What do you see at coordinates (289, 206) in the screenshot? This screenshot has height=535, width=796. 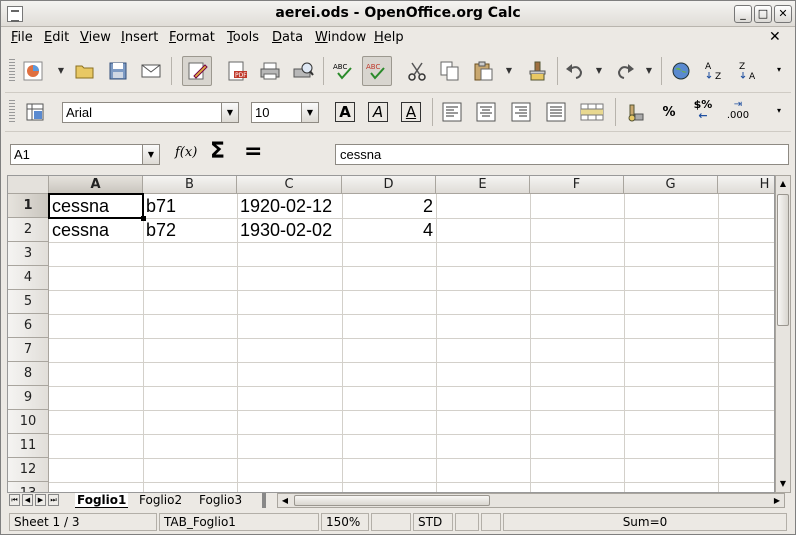 I see `cell-c1: 1920-02-12` at bounding box center [289, 206].